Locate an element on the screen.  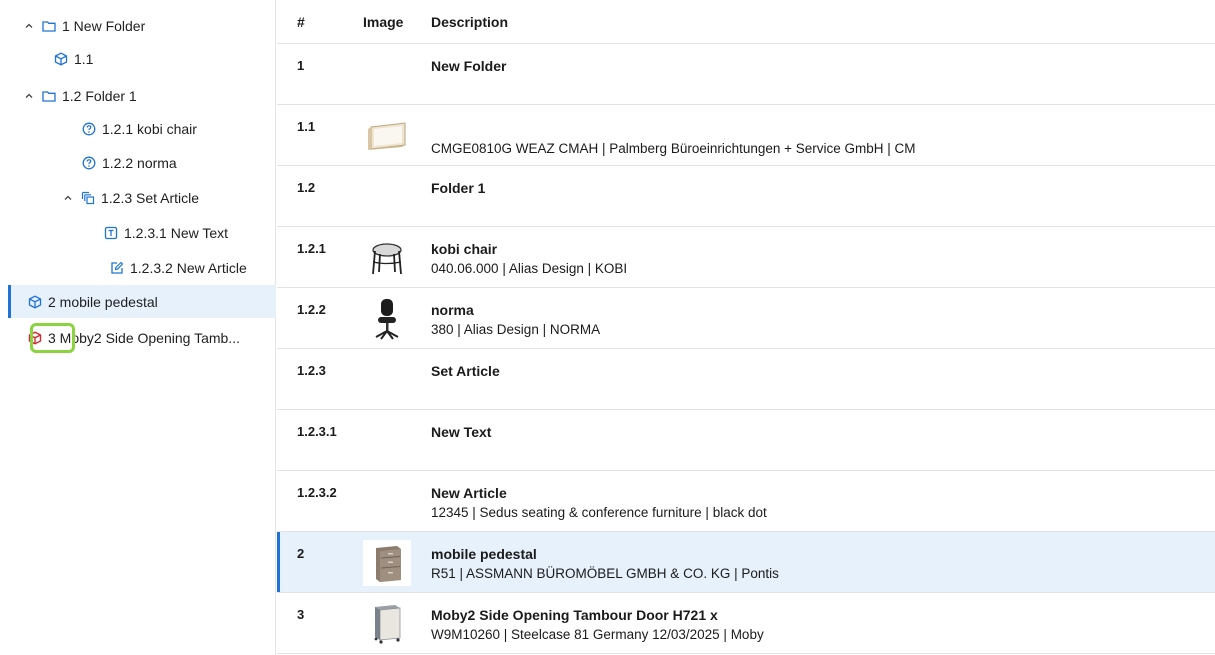
row-number: 1.2.1 is located at coordinates (311, 248).